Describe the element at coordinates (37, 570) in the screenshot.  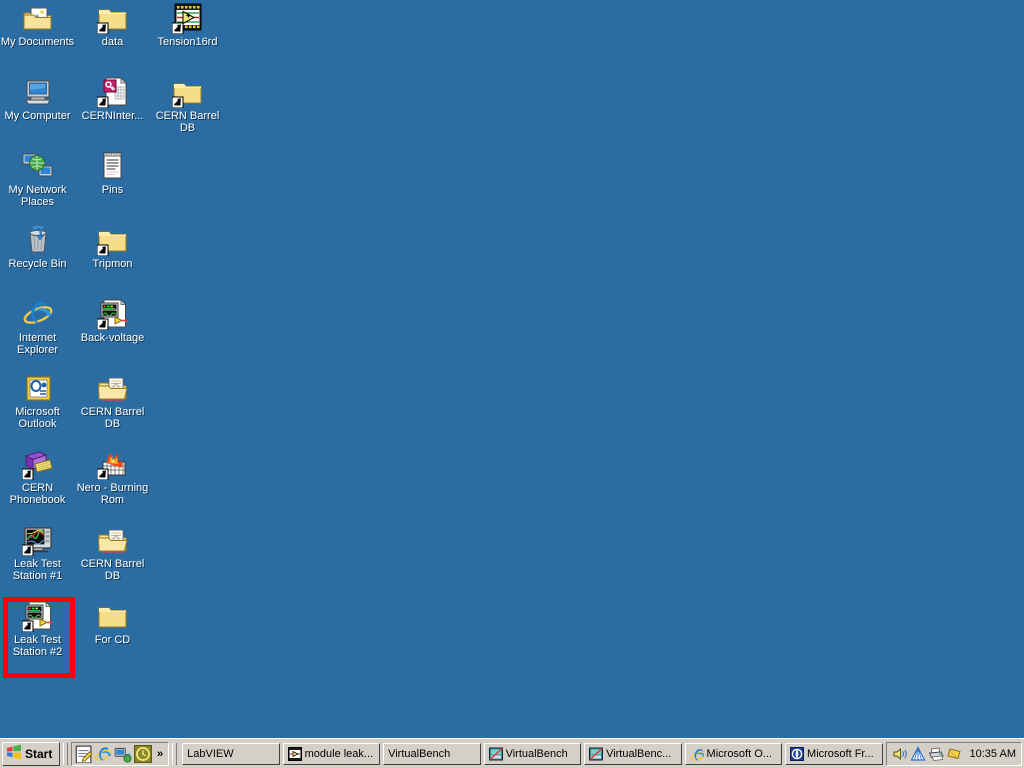
I see `desktop-icon-label: Leak Test Station #1` at that location.